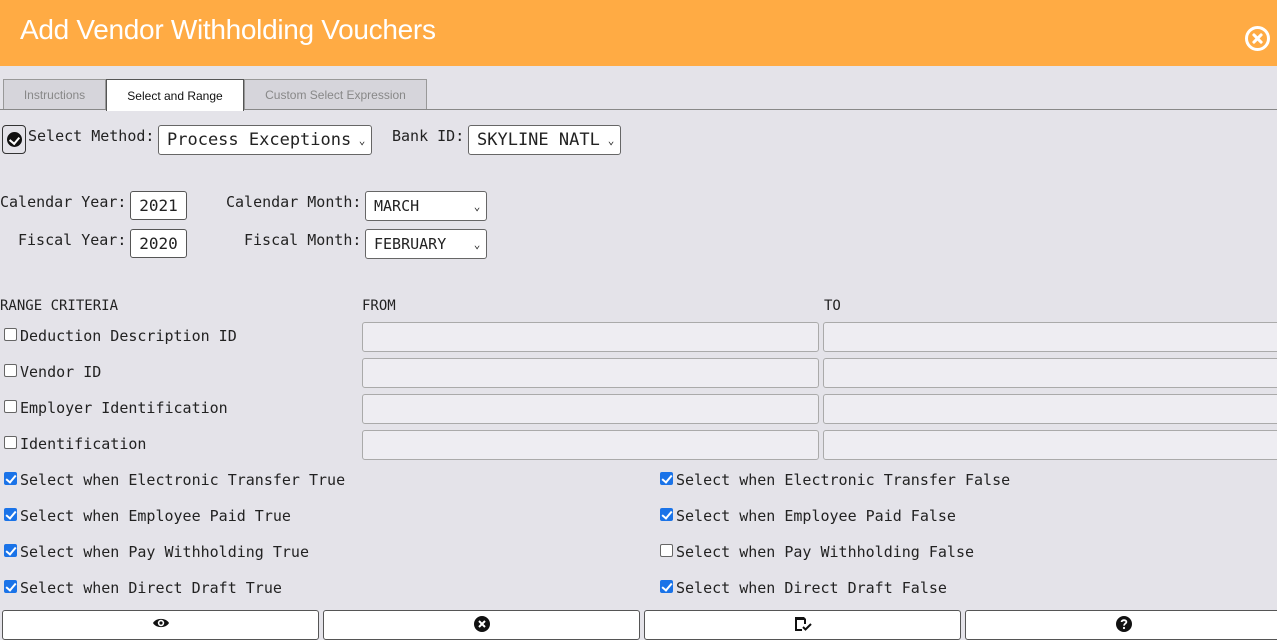  Describe the element at coordinates (158, 243) in the screenshot. I see `fiscal-year-field: 2020` at that location.